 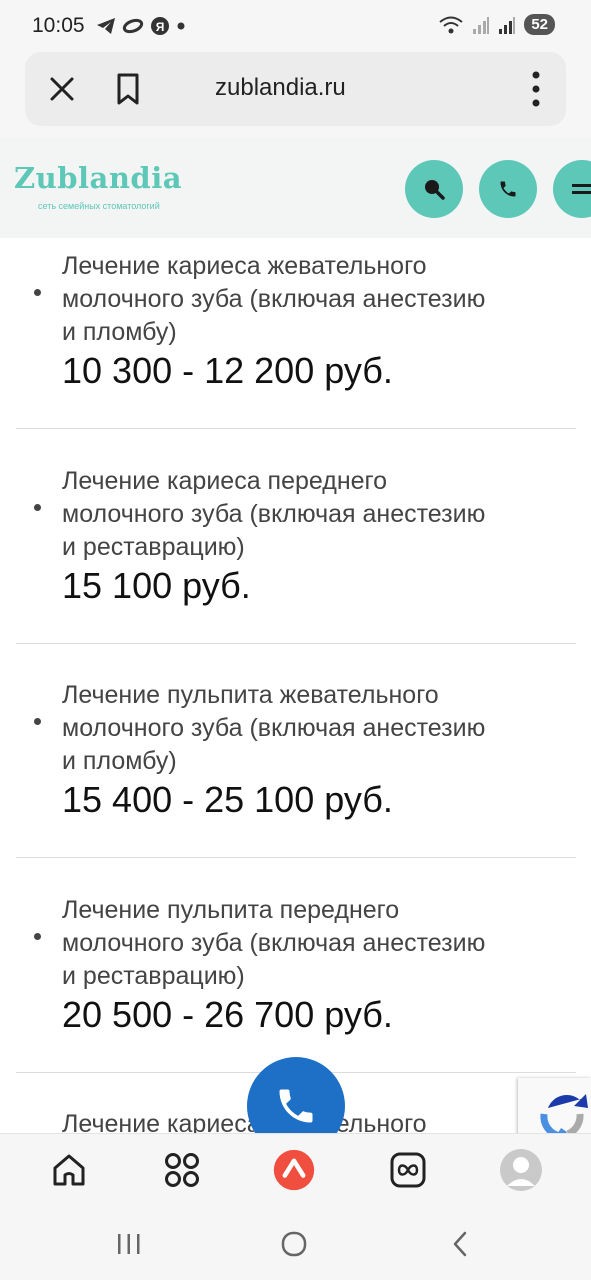 I want to click on bookmark-icon, so click(x=128, y=89).